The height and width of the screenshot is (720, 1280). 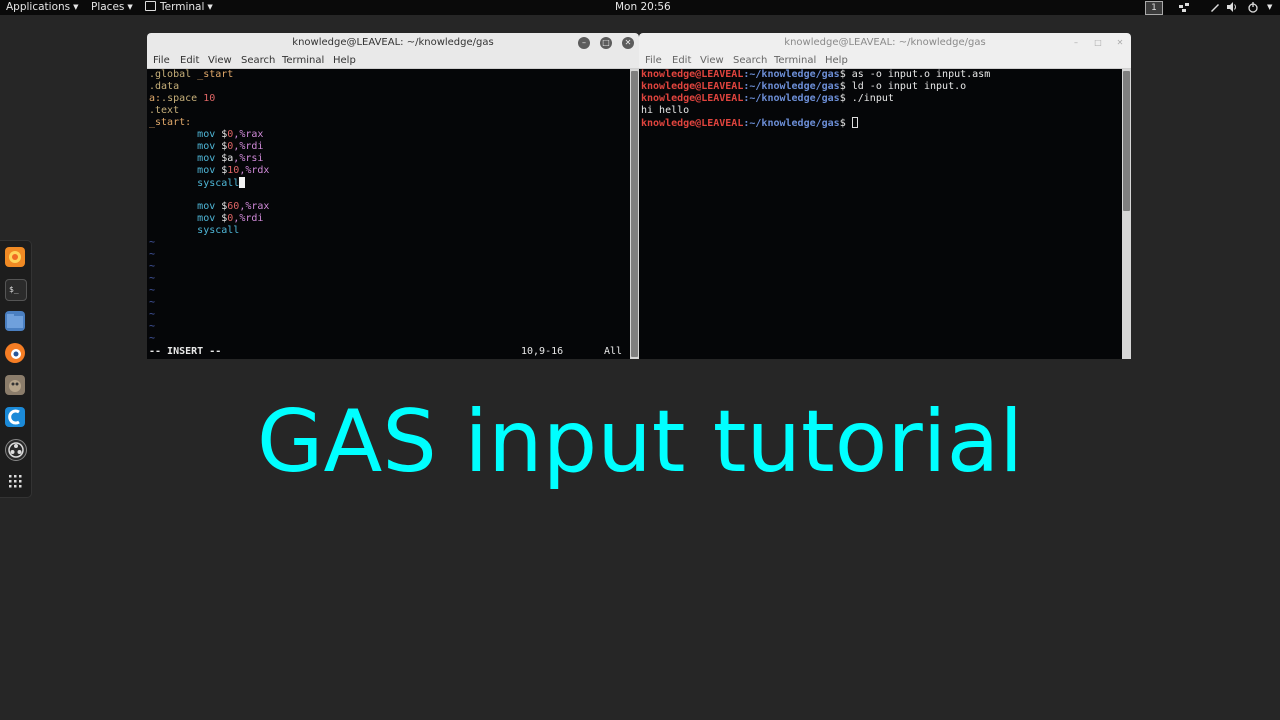 I want to click on code-line: mov $60,%rax, so click(x=233, y=206).